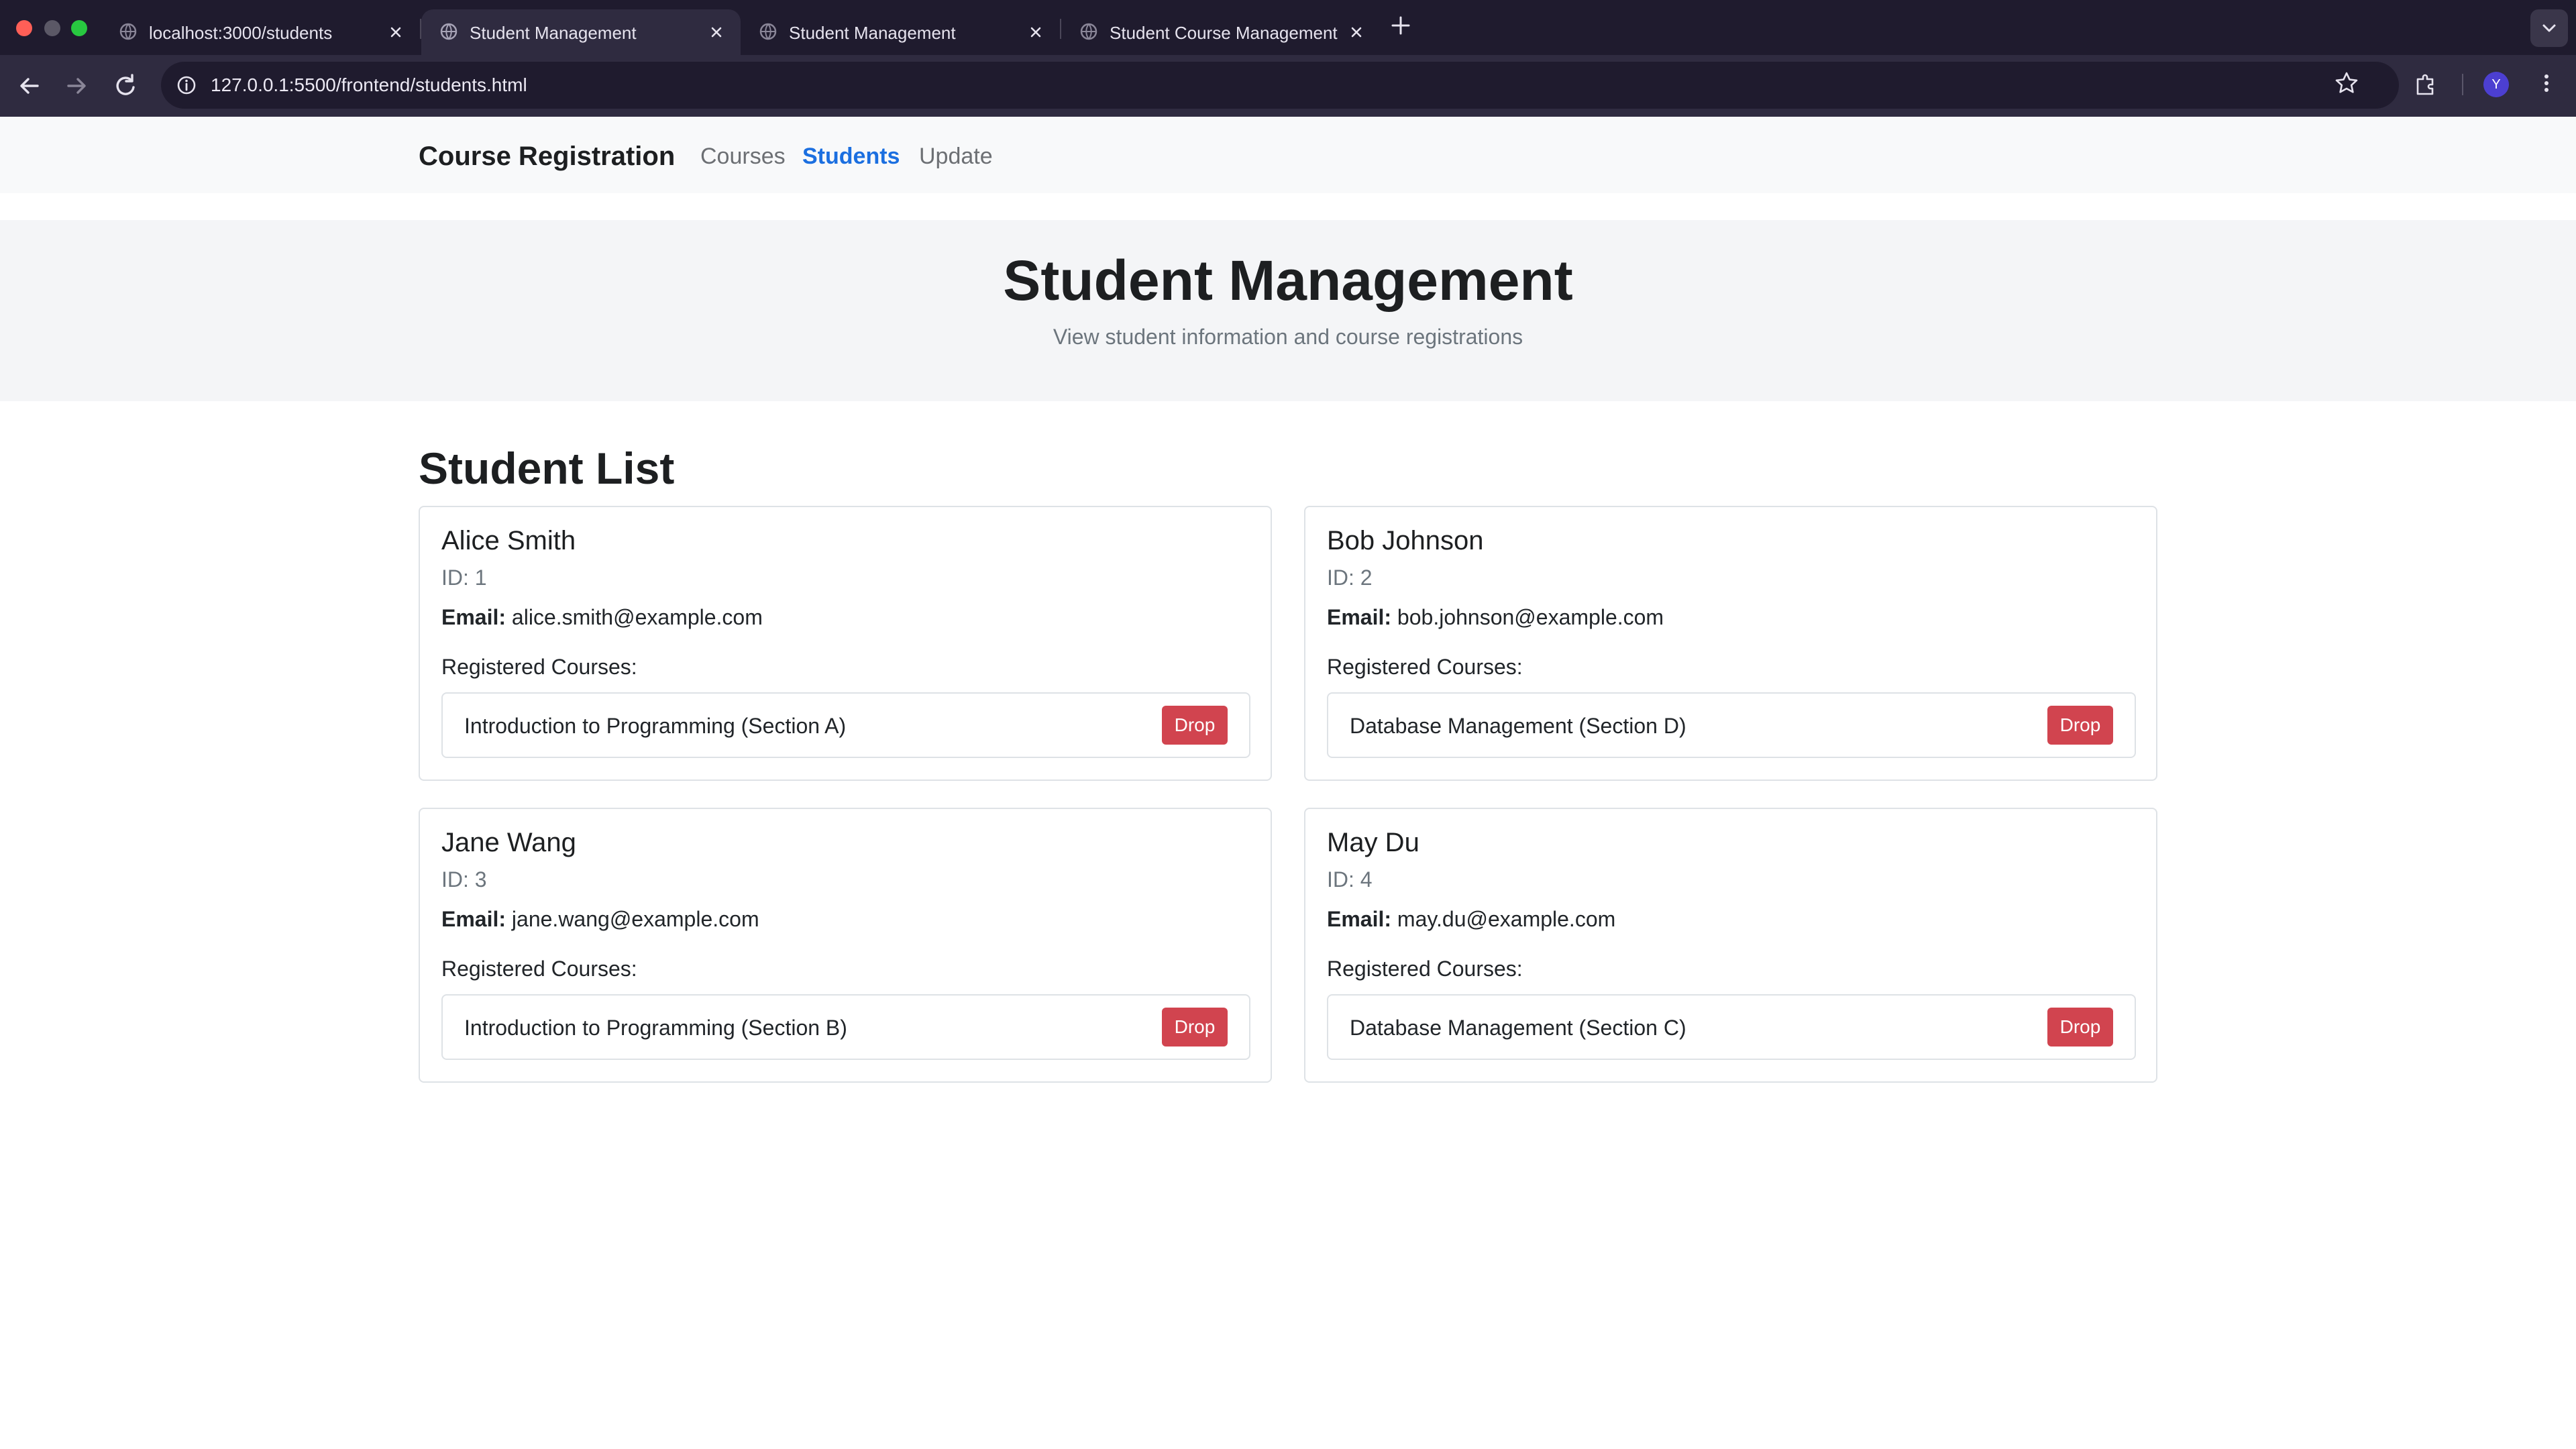 The width and height of the screenshot is (2576, 1449). What do you see at coordinates (1518, 726) in the screenshot?
I see `course-name: Database Management (Section D)` at bounding box center [1518, 726].